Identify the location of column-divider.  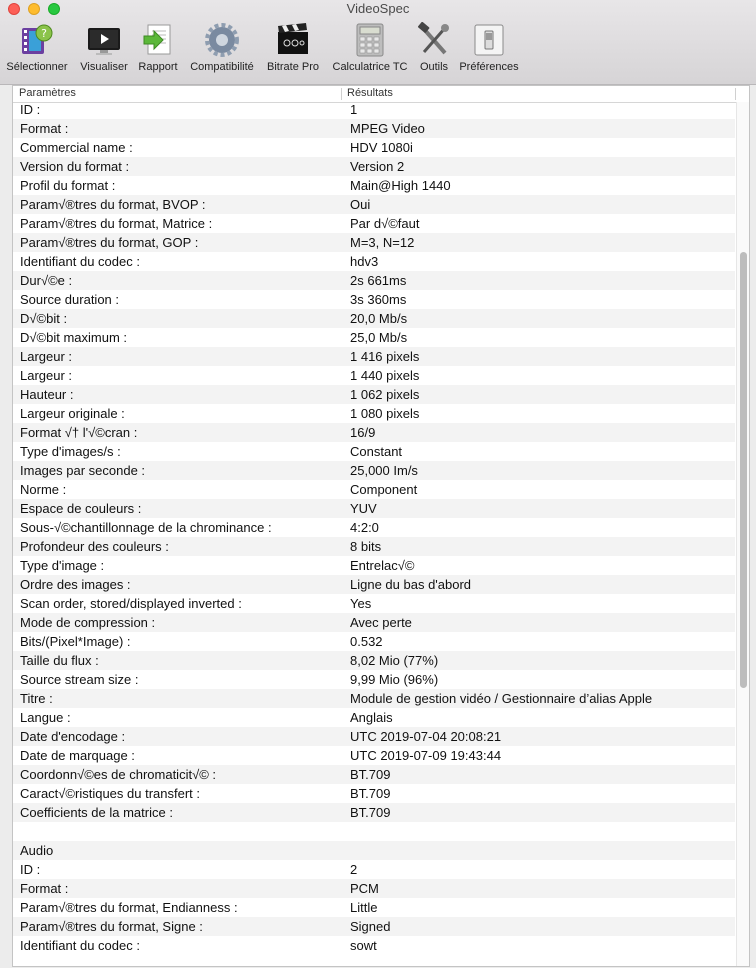
(735, 94).